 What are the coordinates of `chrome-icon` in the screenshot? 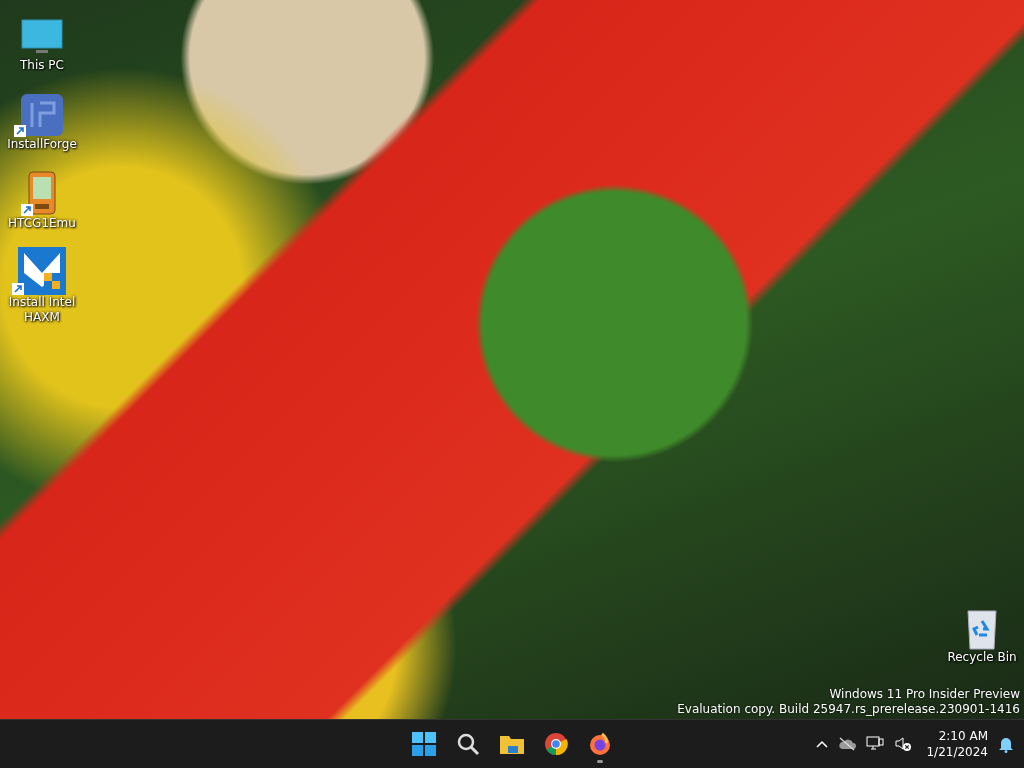 It's located at (556, 744).